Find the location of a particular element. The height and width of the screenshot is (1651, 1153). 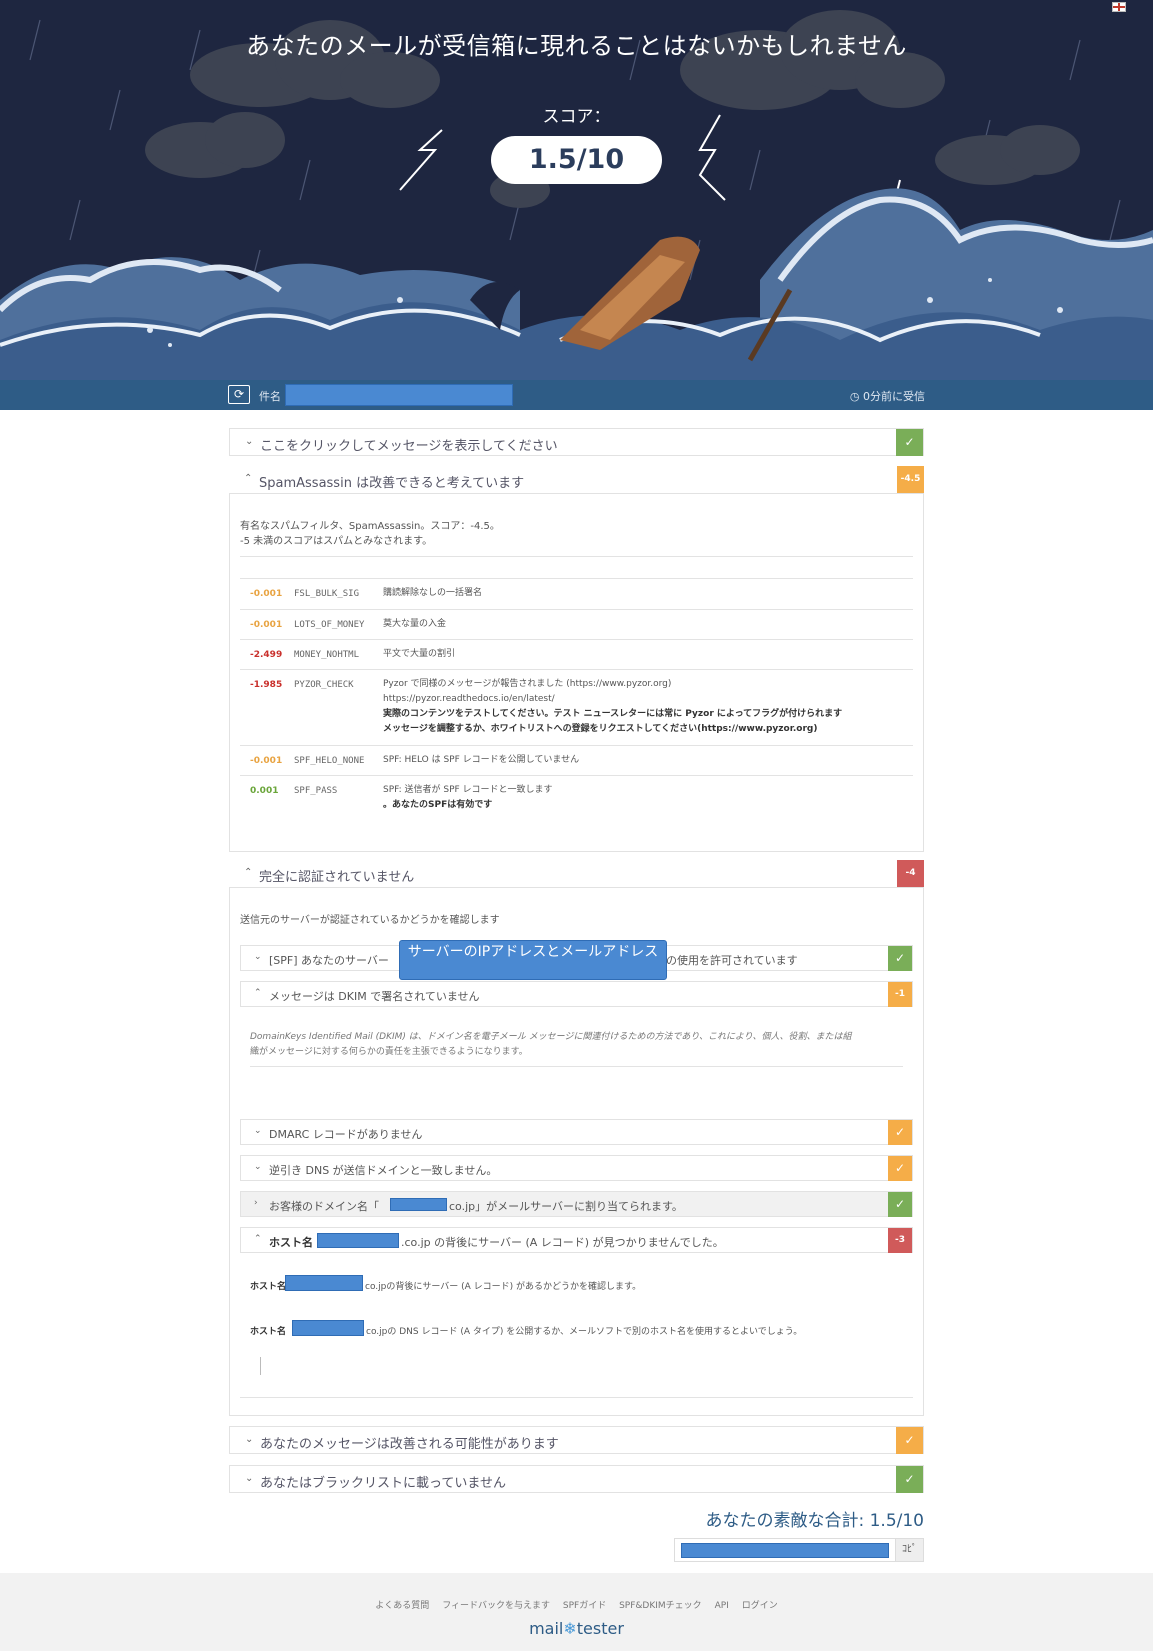

message-improve-title: あなたのメッセージは改善される可能性があります is located at coordinates (409, 1444).